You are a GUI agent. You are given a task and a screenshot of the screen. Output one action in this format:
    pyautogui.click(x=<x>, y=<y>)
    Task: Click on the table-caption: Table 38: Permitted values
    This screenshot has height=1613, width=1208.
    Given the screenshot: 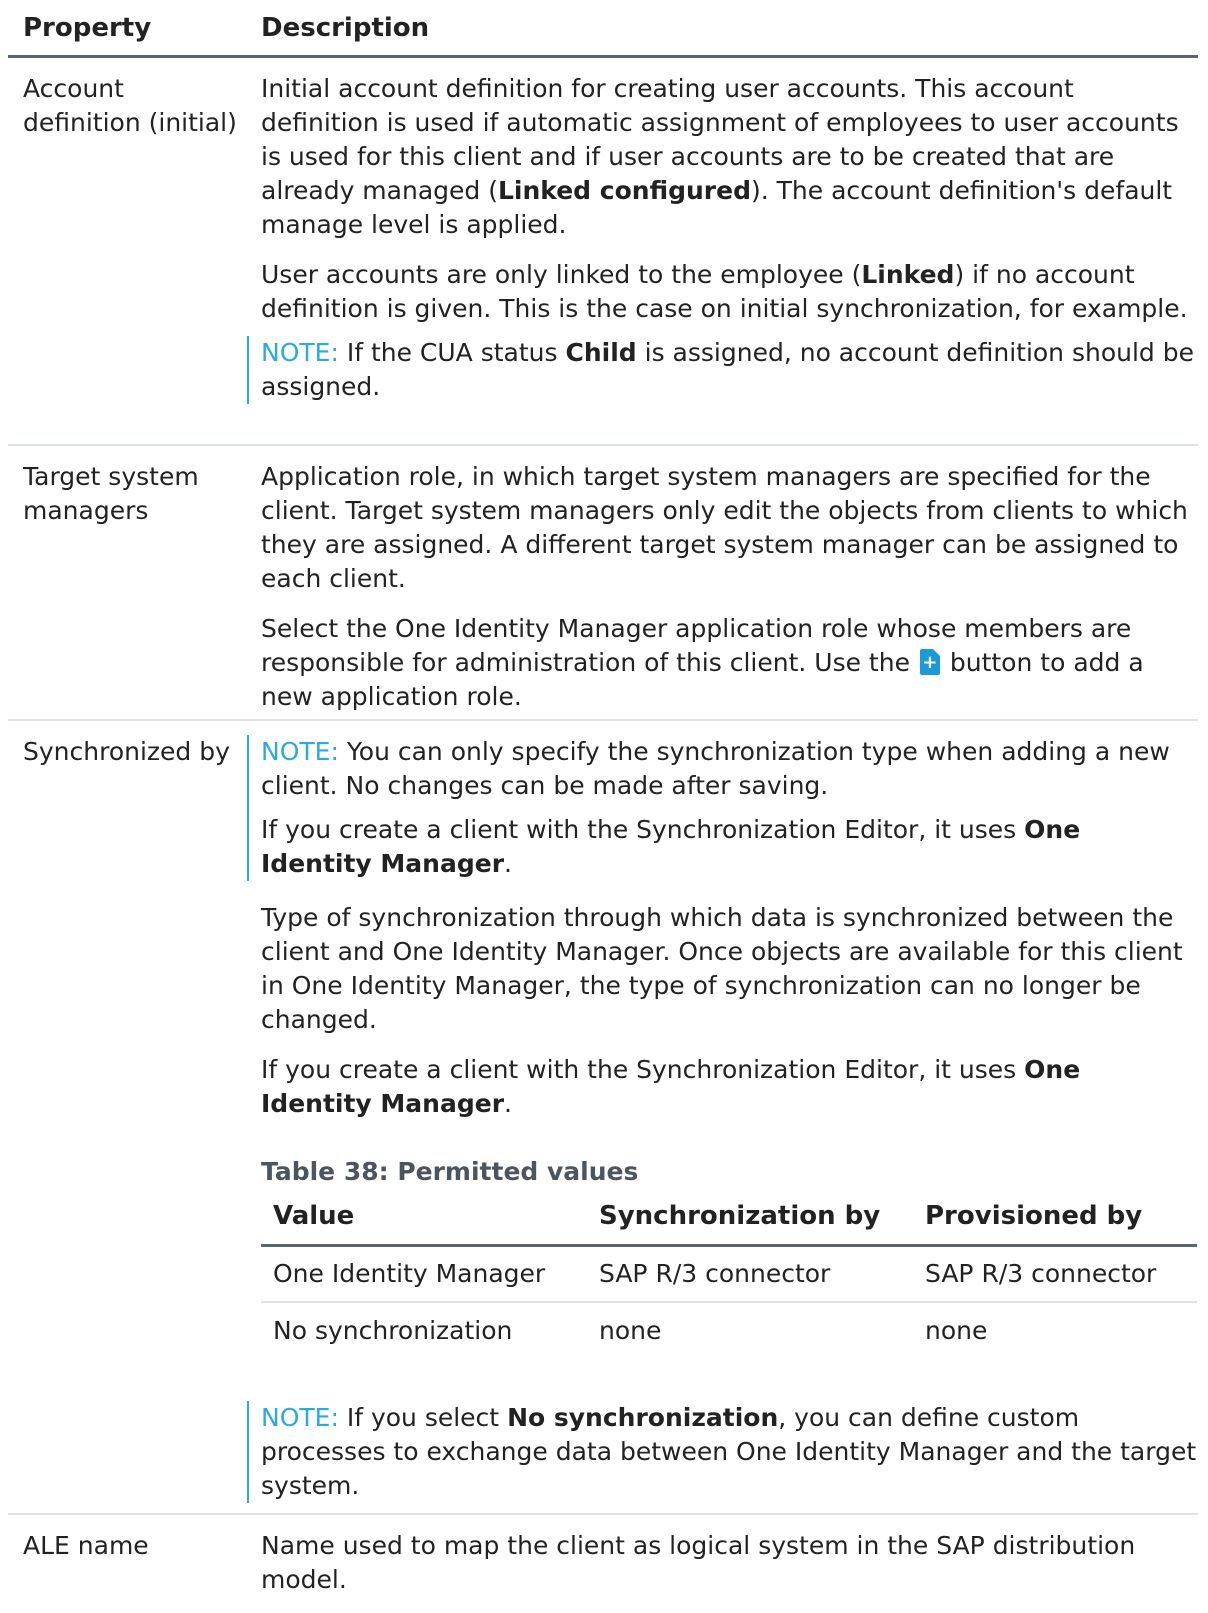 What is the action you would take?
    pyautogui.click(x=450, y=1171)
    